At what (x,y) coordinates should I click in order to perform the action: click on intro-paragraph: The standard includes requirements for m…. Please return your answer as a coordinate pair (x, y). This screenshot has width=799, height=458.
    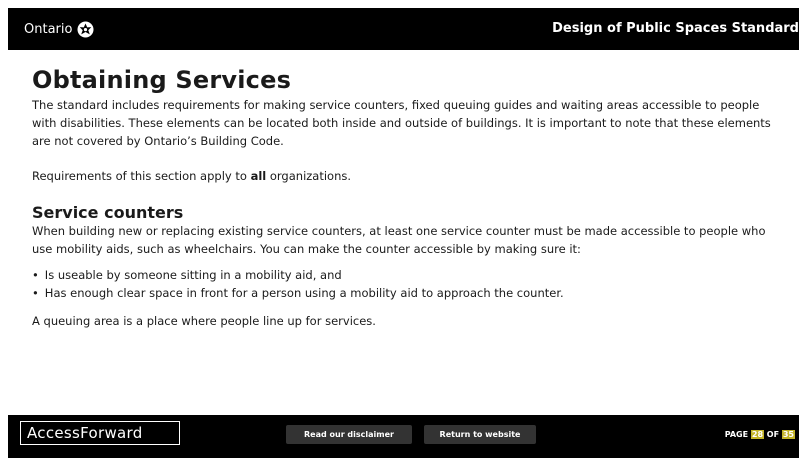
    Looking at the image, I should click on (401, 123).